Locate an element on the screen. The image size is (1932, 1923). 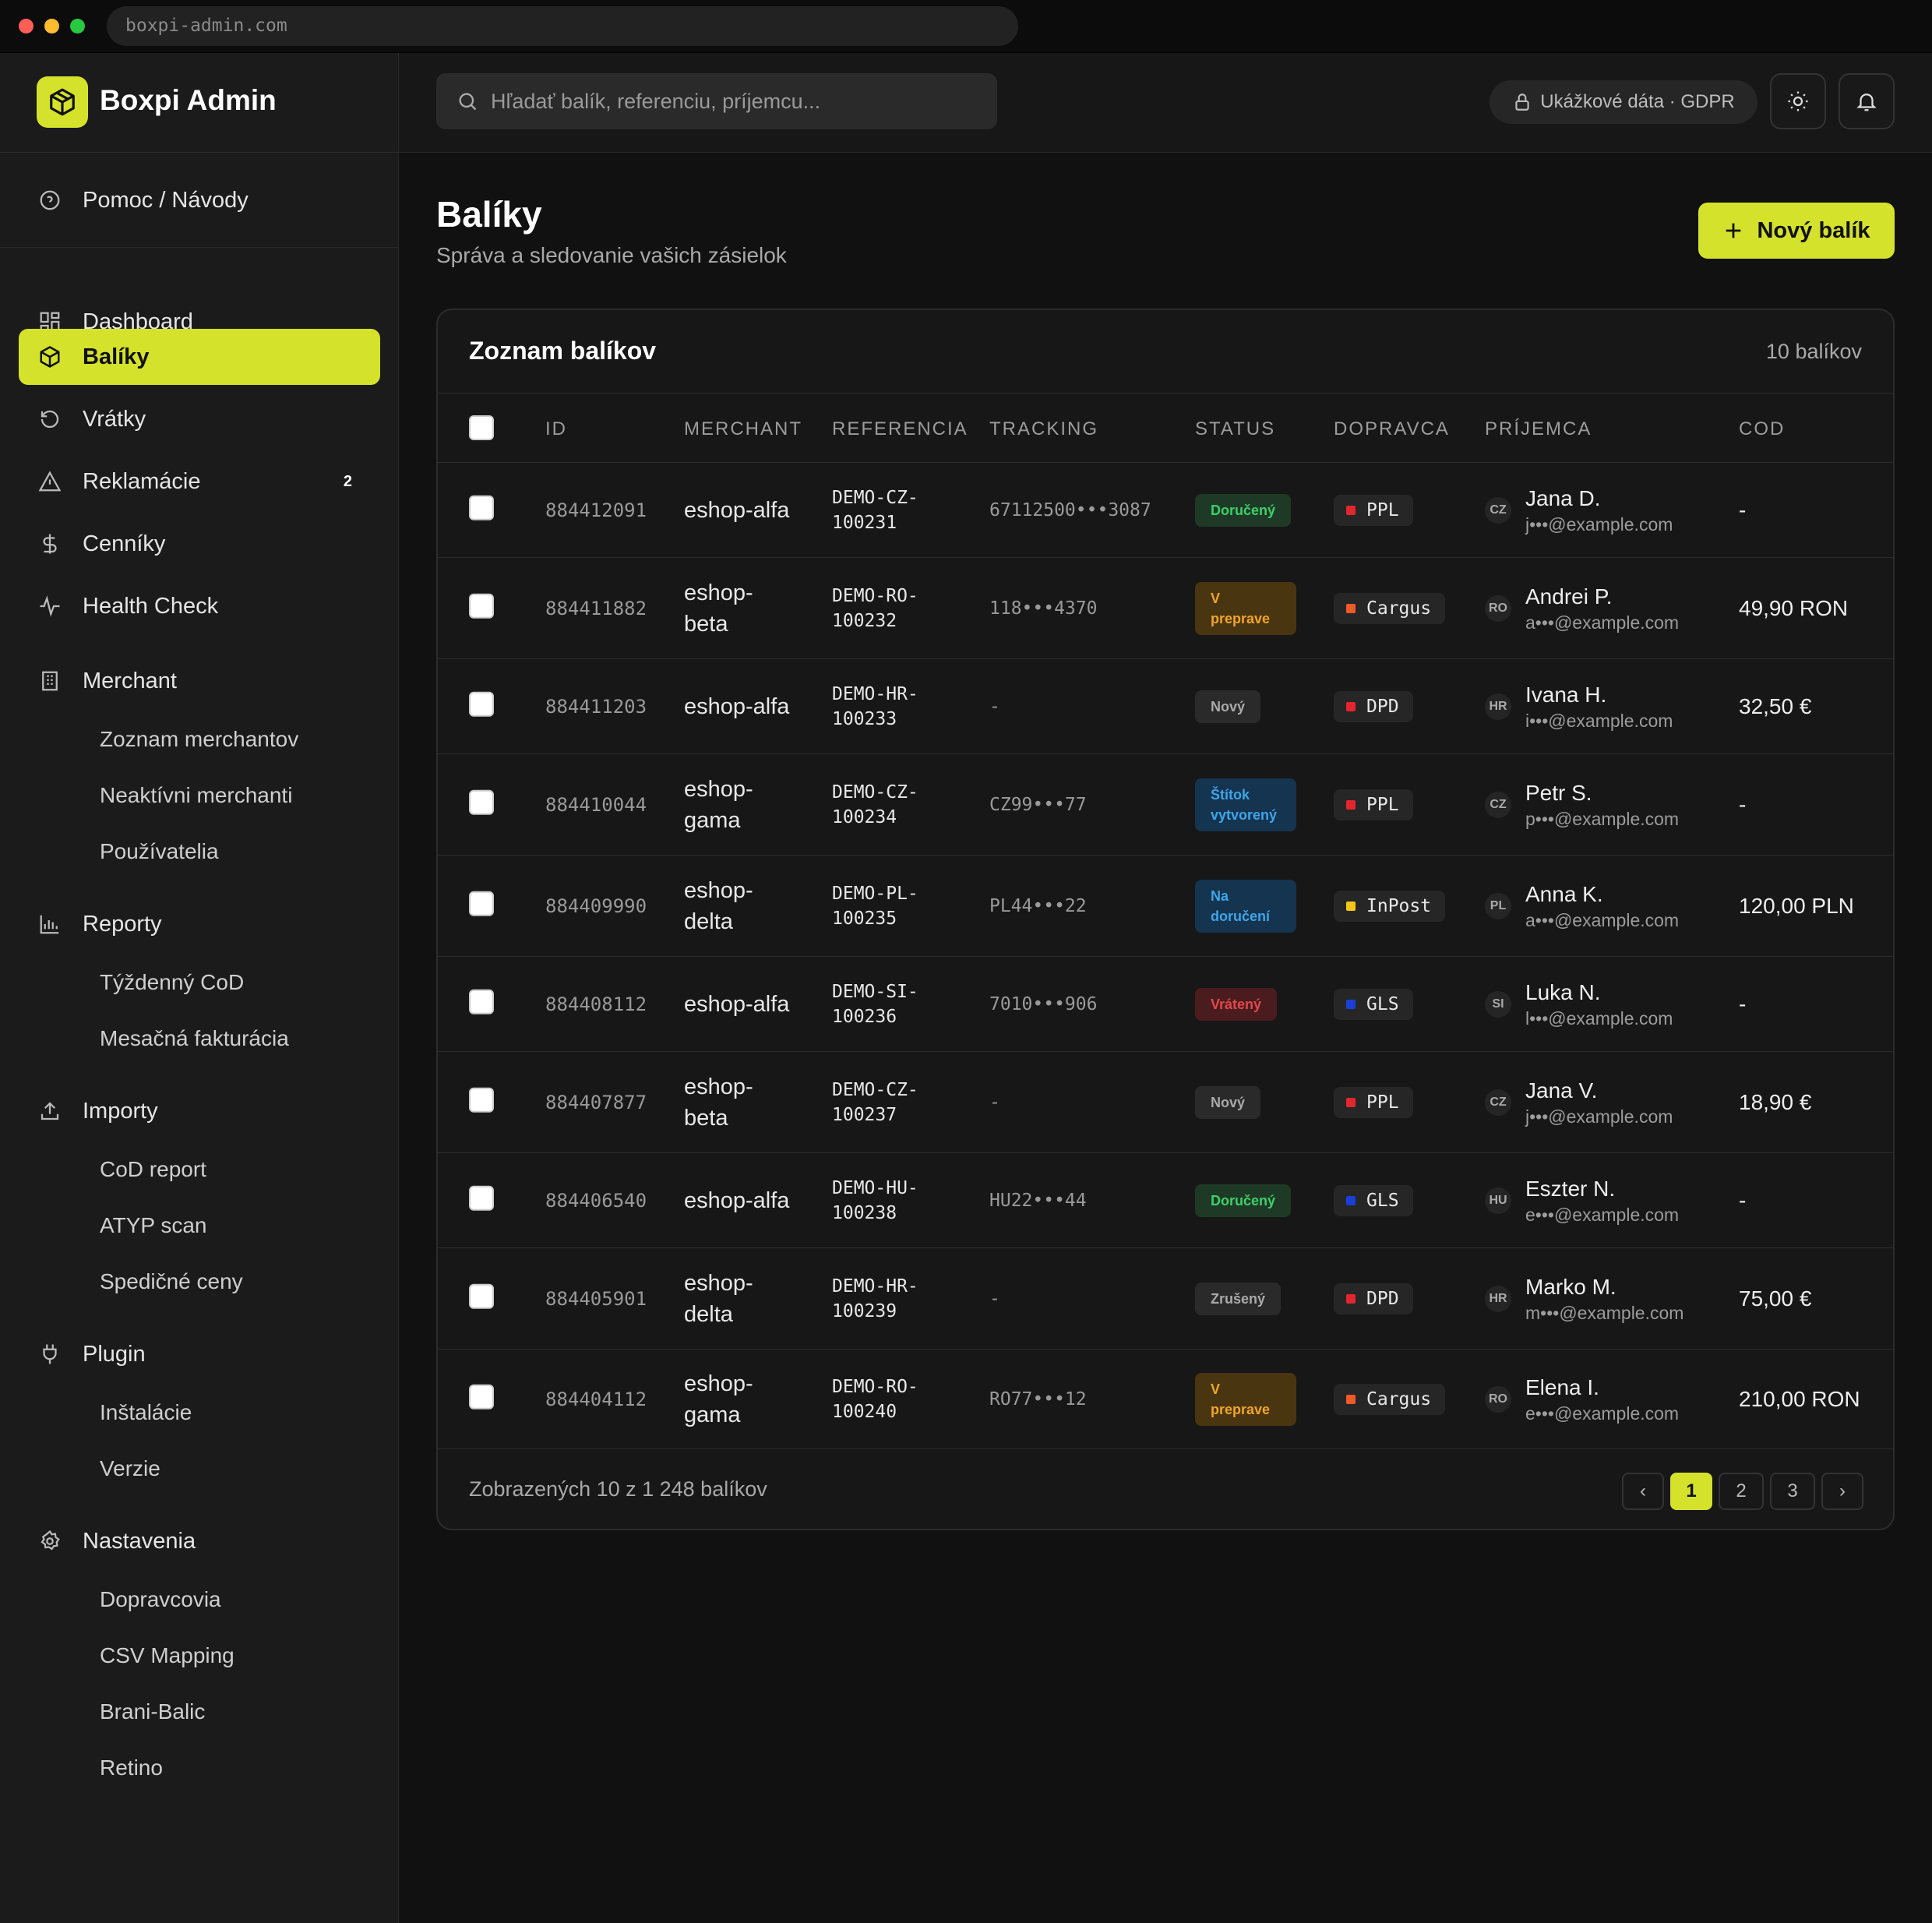
notifications-button is located at coordinates (1867, 101).